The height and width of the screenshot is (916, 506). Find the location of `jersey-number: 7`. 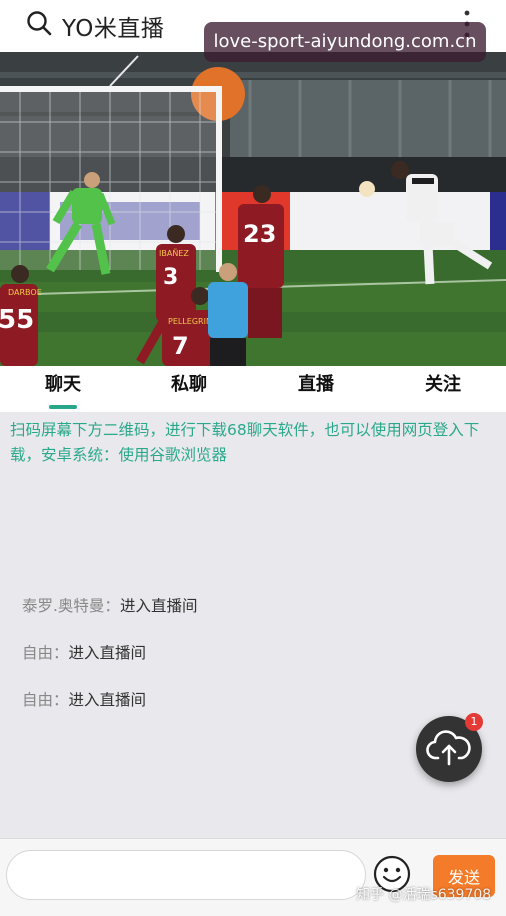

jersey-number: 7 is located at coordinates (180, 346).